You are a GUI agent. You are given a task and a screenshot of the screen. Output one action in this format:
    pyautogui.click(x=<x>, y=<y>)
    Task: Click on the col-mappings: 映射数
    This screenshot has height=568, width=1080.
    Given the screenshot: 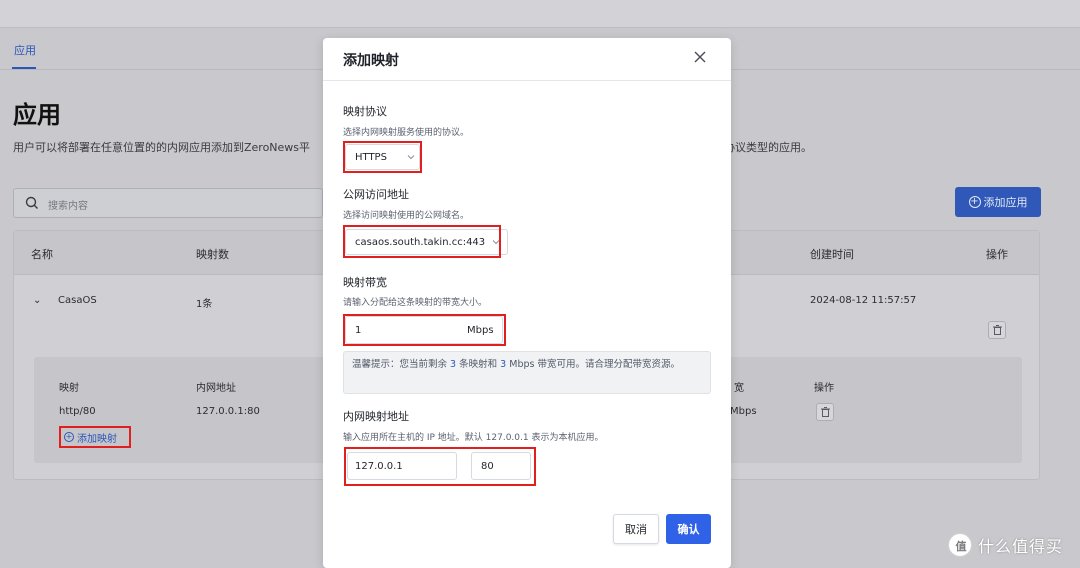 What is the action you would take?
    pyautogui.click(x=212, y=254)
    